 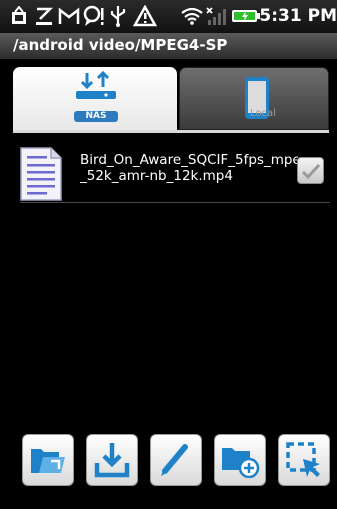 I want to click on download-button, so click(x=112, y=460).